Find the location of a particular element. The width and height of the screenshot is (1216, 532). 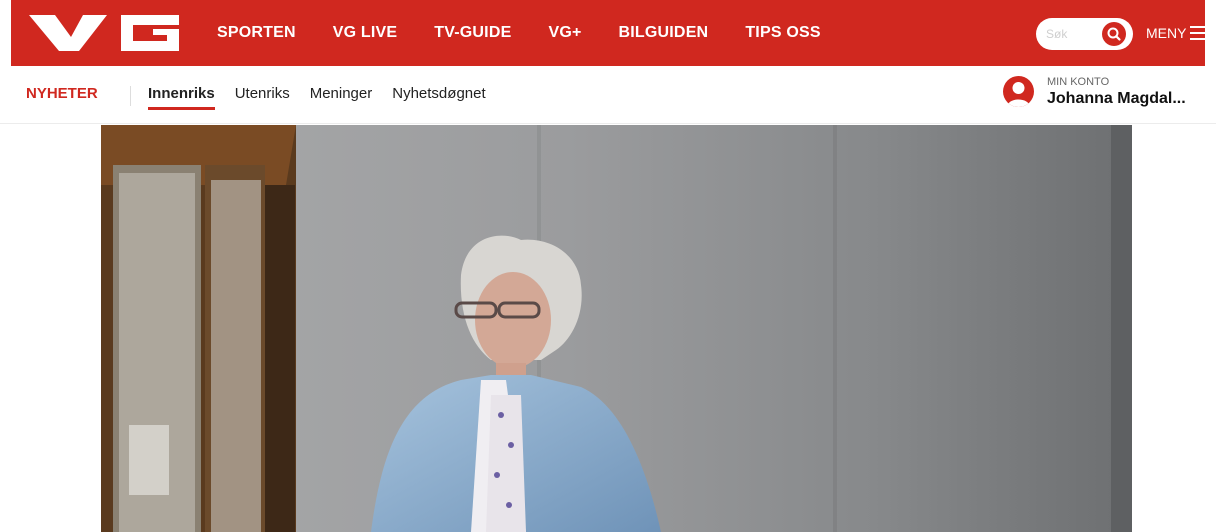

section-tabs: Innenriks Utenriks Meninger Nyhetsdøgnet is located at coordinates (327, 97).